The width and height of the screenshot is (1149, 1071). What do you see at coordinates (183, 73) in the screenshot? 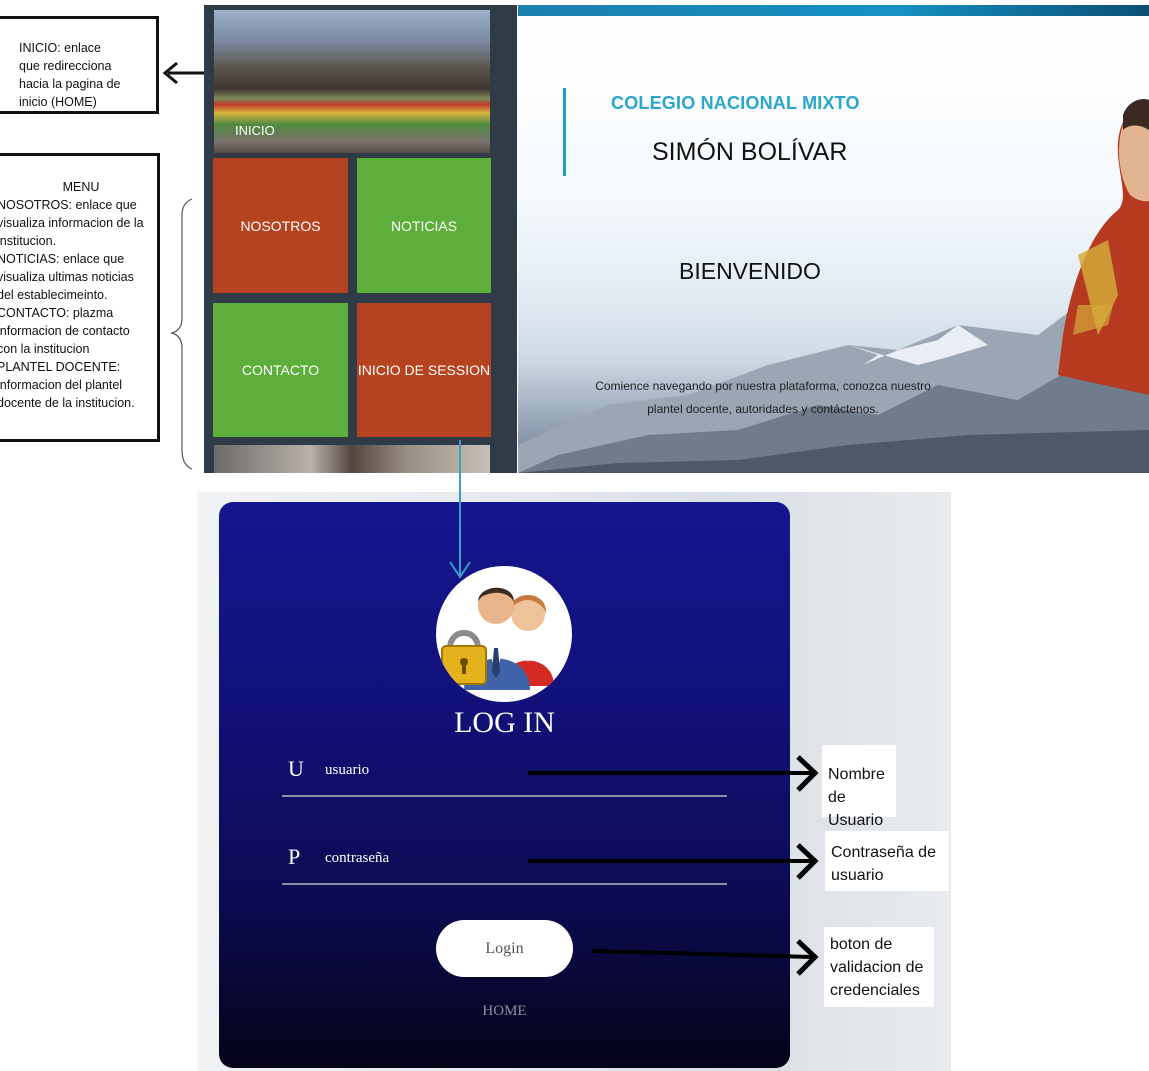
I see `inicio-pointer-arrow-icon` at bounding box center [183, 73].